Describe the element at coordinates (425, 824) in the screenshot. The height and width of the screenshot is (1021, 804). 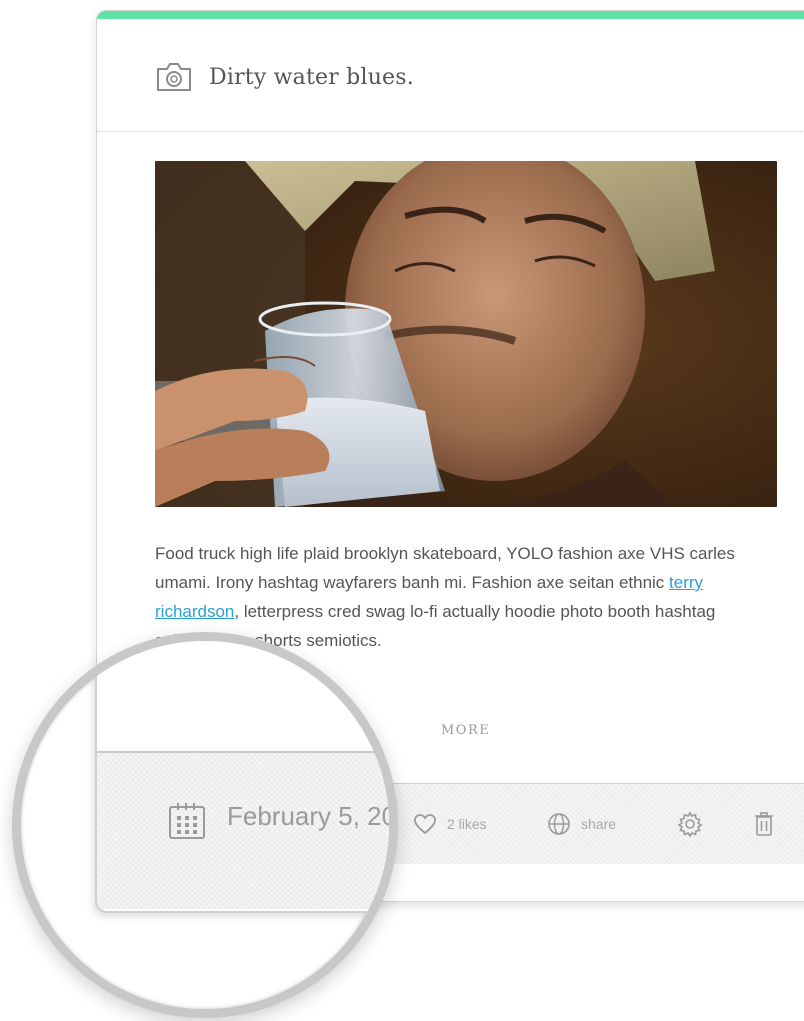
I see `heart-icon` at that location.